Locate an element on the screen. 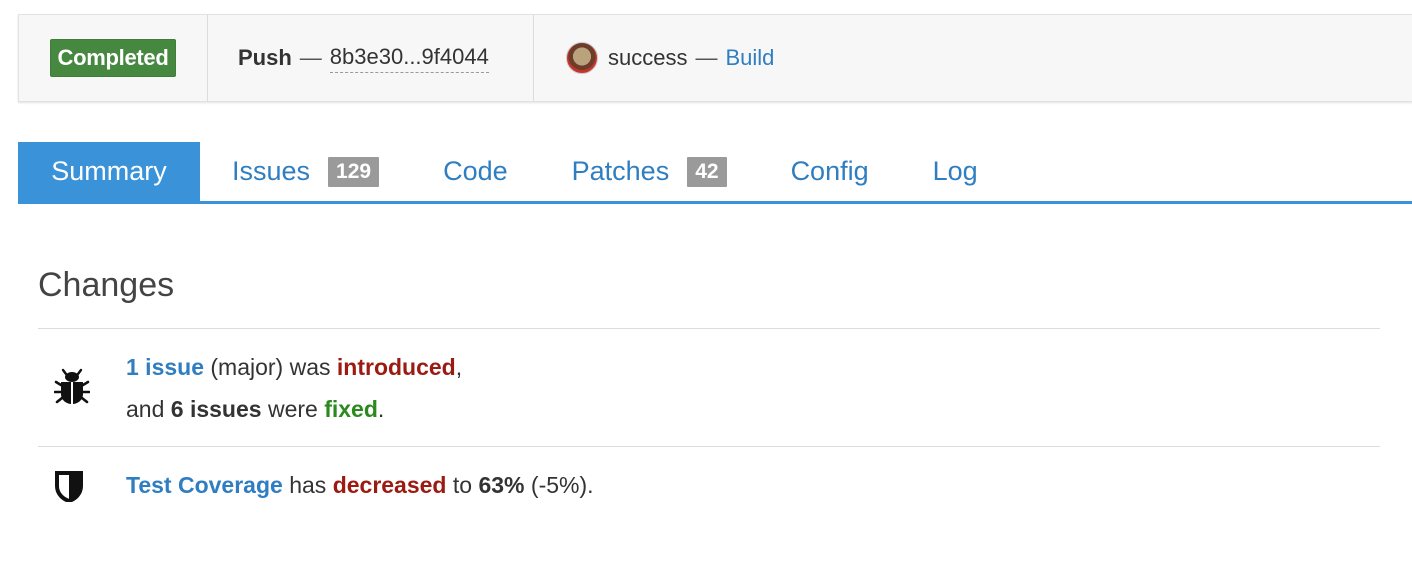 The height and width of the screenshot is (586, 1412). build-info: success — Build is located at coordinates (654, 58).